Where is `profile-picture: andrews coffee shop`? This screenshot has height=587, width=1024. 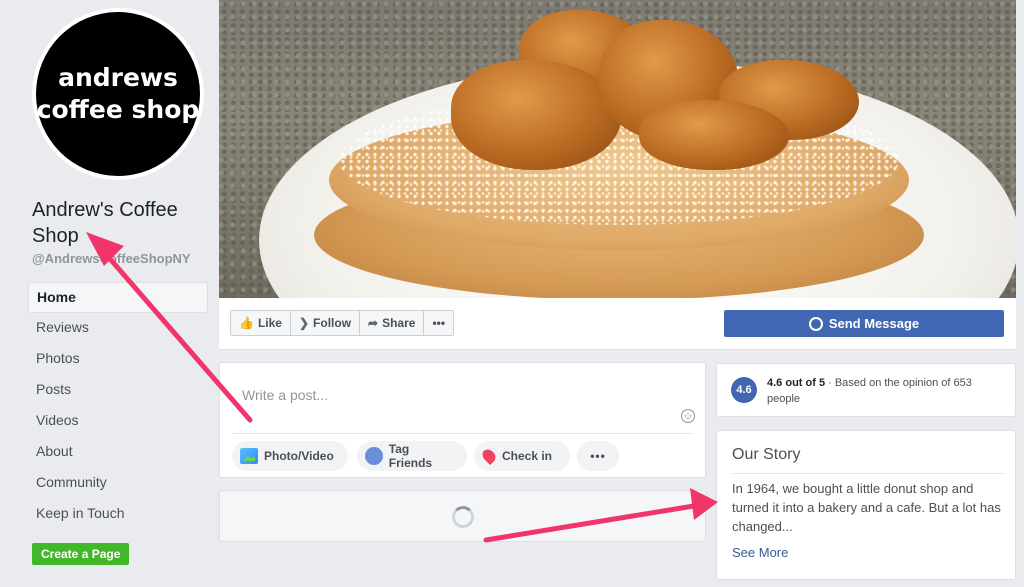 profile-picture: andrews coffee shop is located at coordinates (118, 94).